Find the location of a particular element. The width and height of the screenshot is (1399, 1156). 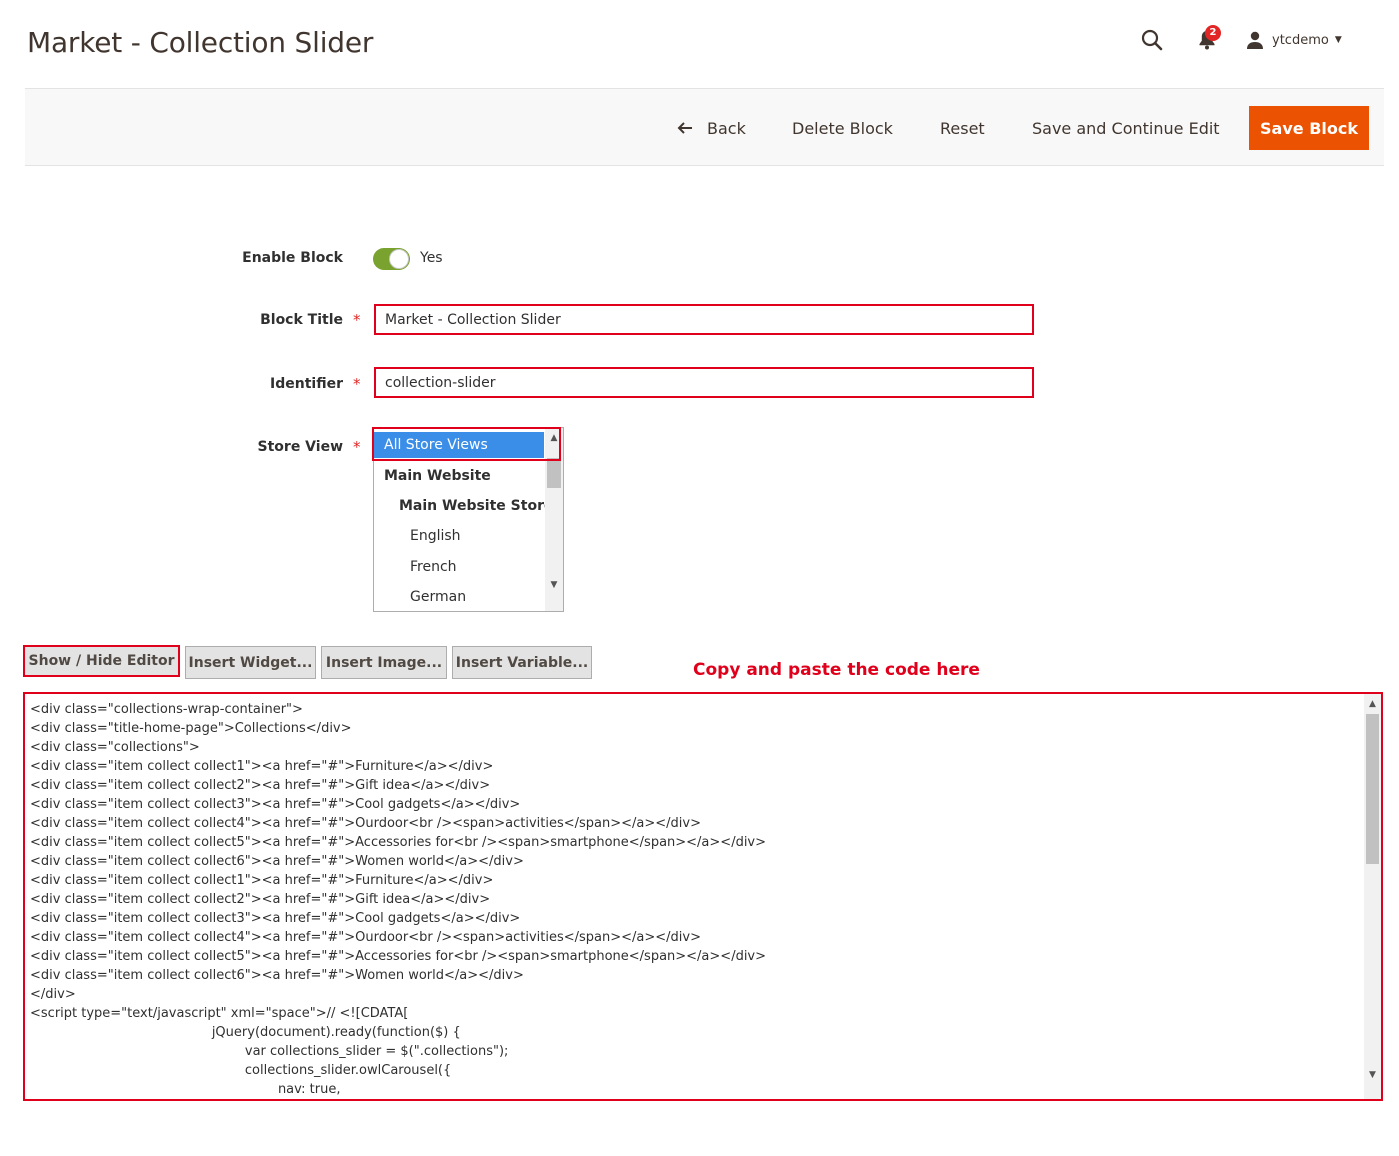

arrow-left-icon is located at coordinates (684, 128).